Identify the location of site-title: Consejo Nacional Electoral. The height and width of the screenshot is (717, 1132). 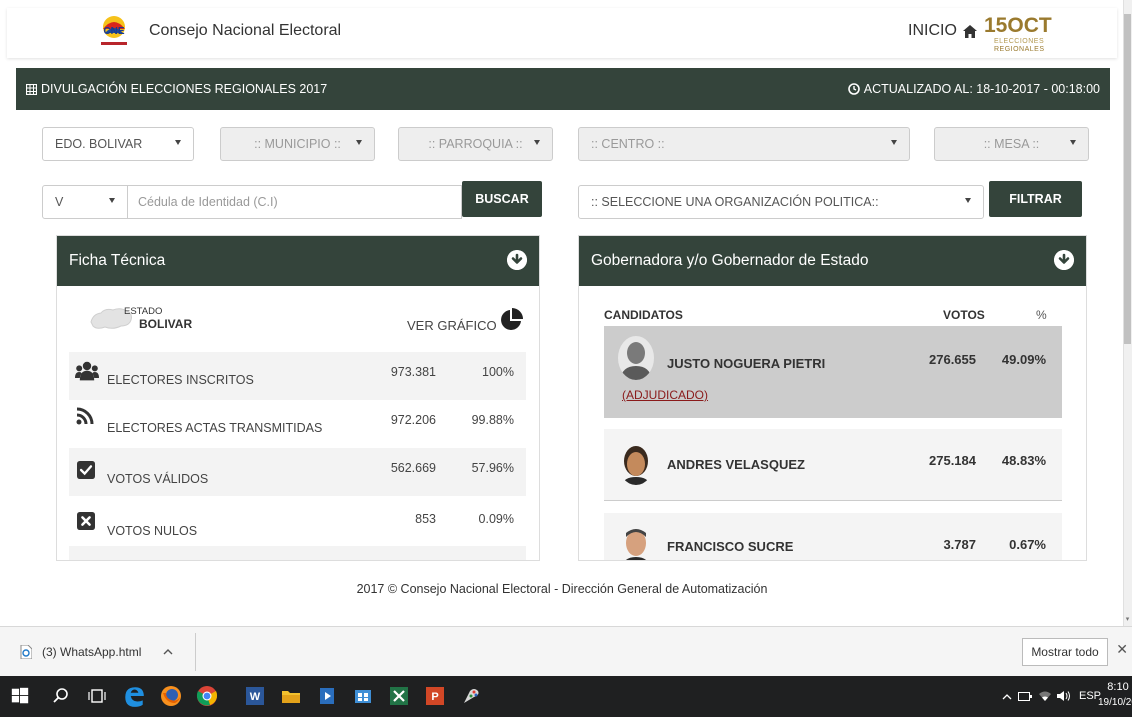
(245, 30).